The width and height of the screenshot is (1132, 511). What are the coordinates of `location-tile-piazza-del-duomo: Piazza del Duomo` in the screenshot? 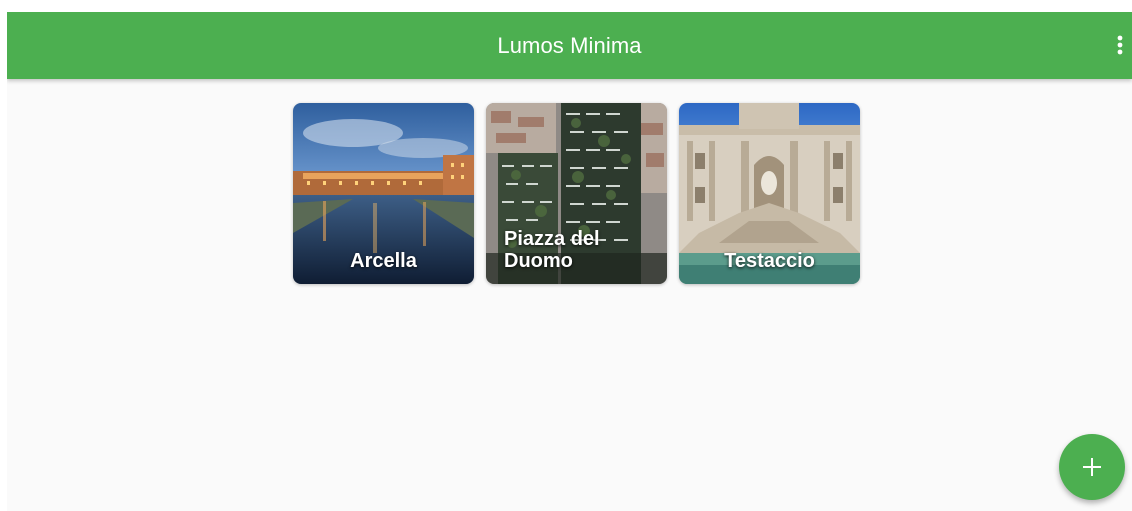 It's located at (576, 193).